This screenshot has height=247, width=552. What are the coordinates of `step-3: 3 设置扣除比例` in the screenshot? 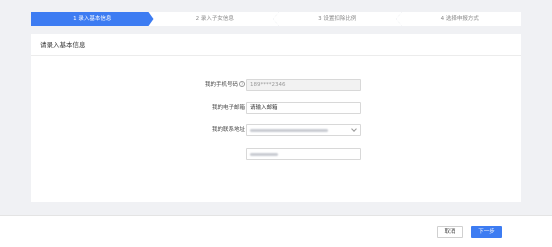 It's located at (336, 19).